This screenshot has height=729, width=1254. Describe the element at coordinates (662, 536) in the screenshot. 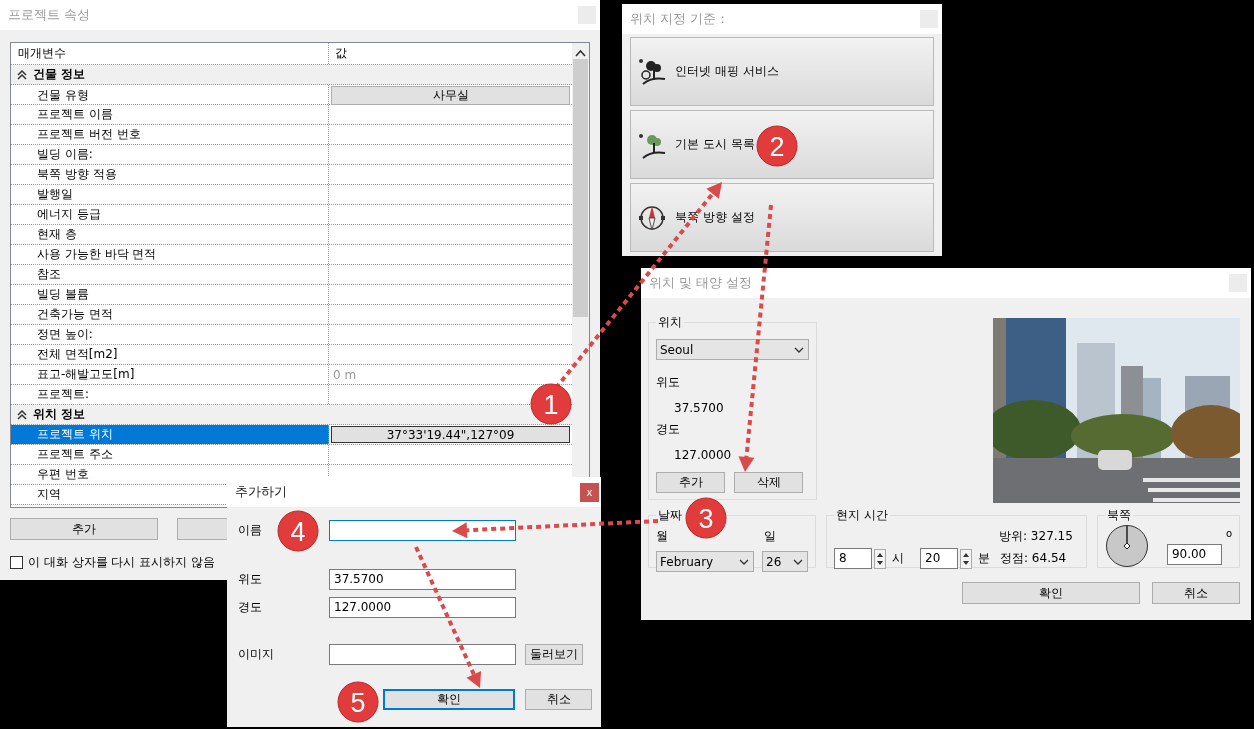

I see `field-label: 월` at that location.